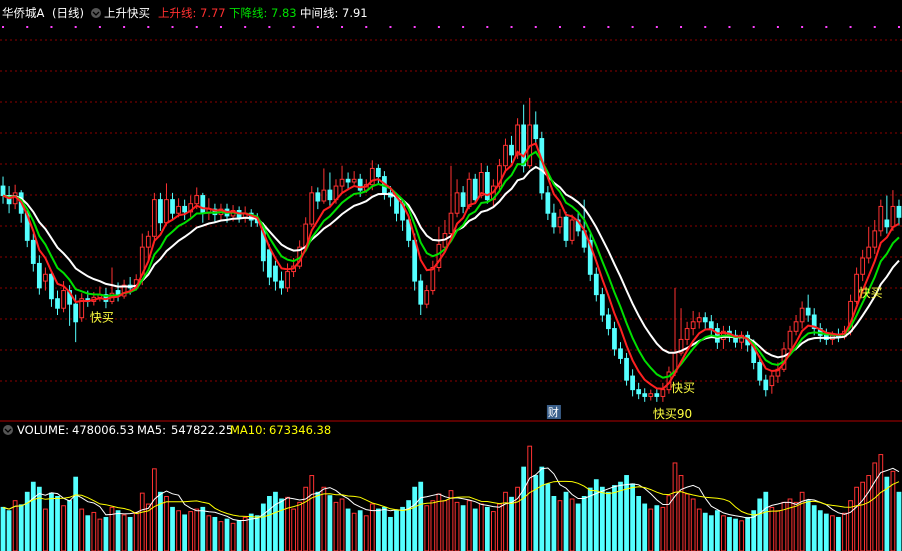  Describe the element at coordinates (23, 13) in the screenshot. I see `stock-name: 华侨城A` at that location.